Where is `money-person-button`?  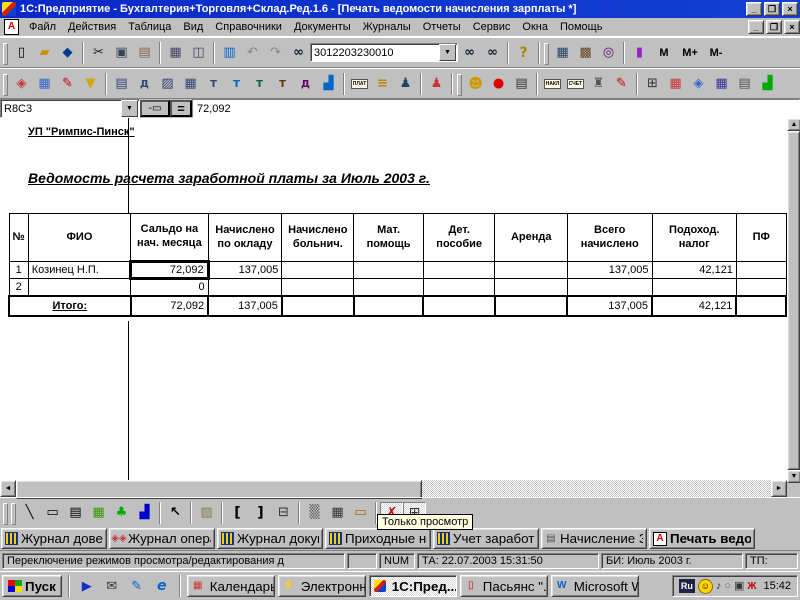 money-person-button is located at coordinates (405, 84).